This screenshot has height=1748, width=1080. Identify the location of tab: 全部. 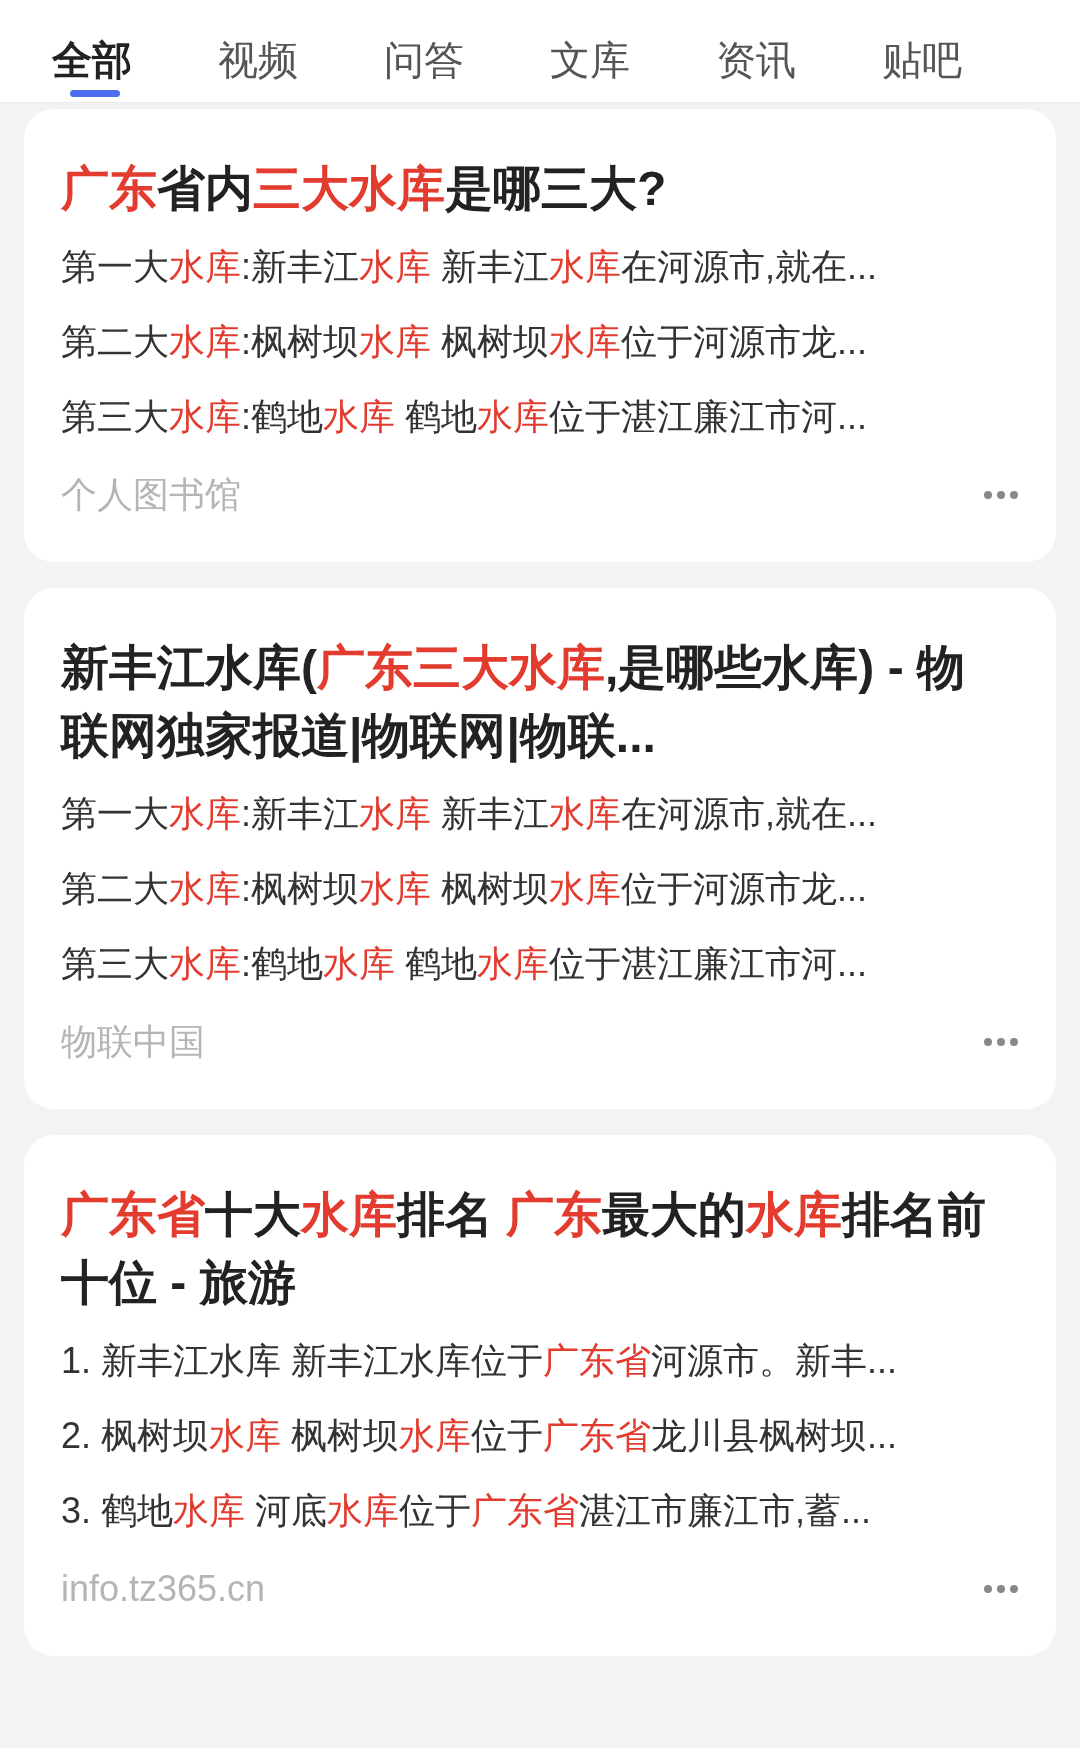
(92, 51).